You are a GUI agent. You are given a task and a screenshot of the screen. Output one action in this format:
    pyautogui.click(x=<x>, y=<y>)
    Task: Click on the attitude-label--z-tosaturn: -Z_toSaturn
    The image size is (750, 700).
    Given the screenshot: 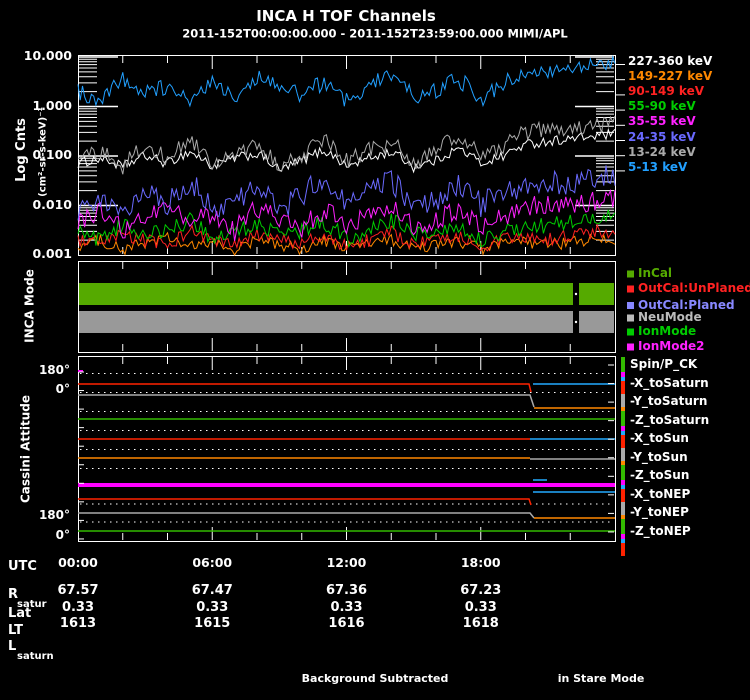 What is the action you would take?
    pyautogui.click(x=670, y=419)
    